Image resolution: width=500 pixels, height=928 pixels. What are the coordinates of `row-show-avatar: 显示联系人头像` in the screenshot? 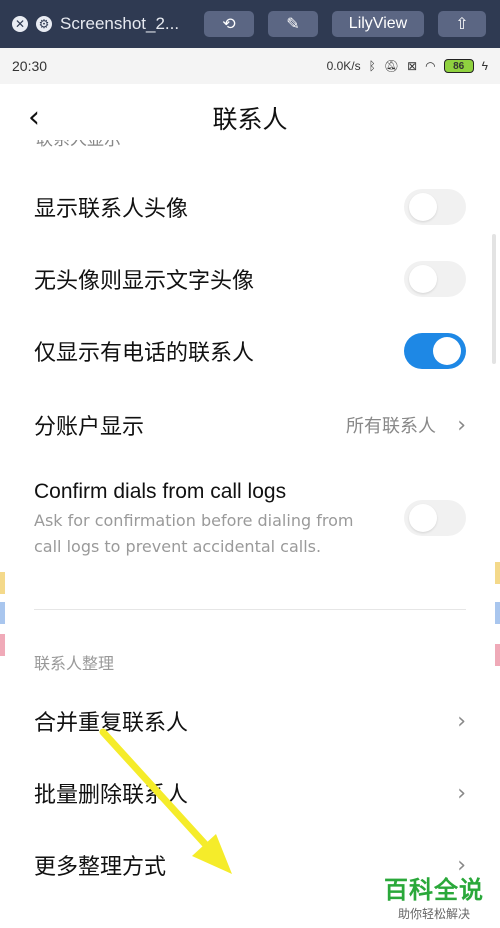 It's located at (250, 207).